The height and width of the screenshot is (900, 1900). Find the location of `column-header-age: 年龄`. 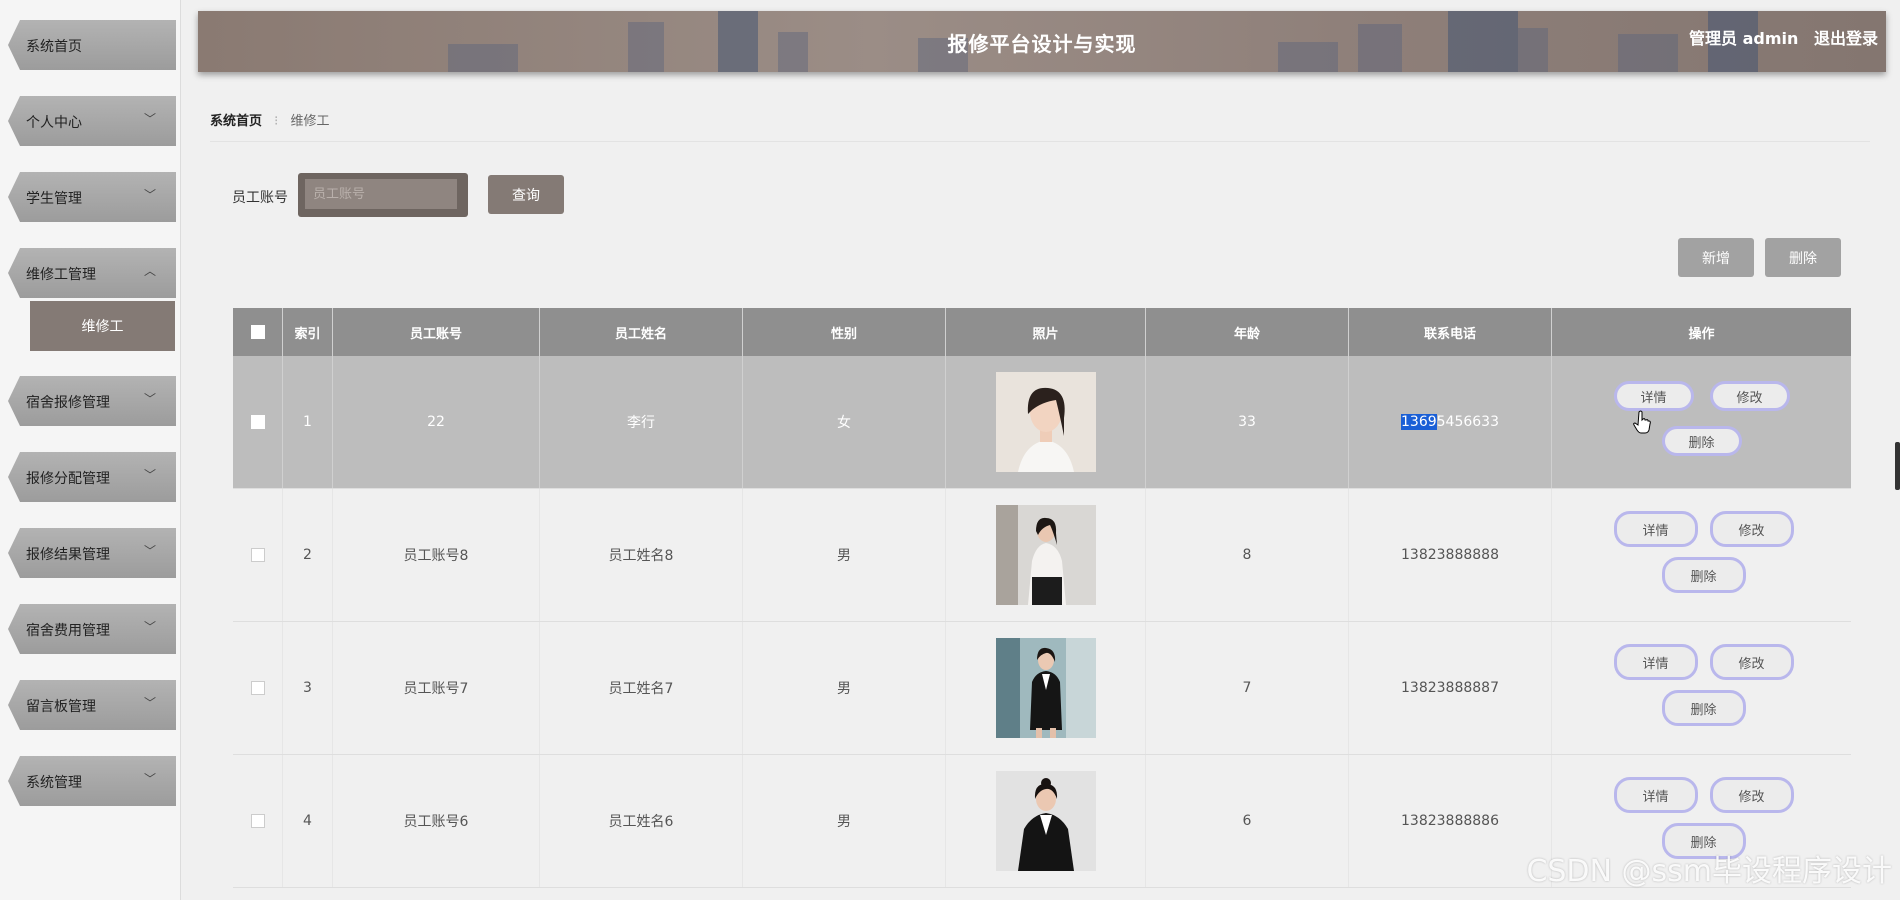

column-header-age: 年龄 is located at coordinates (1247, 332).